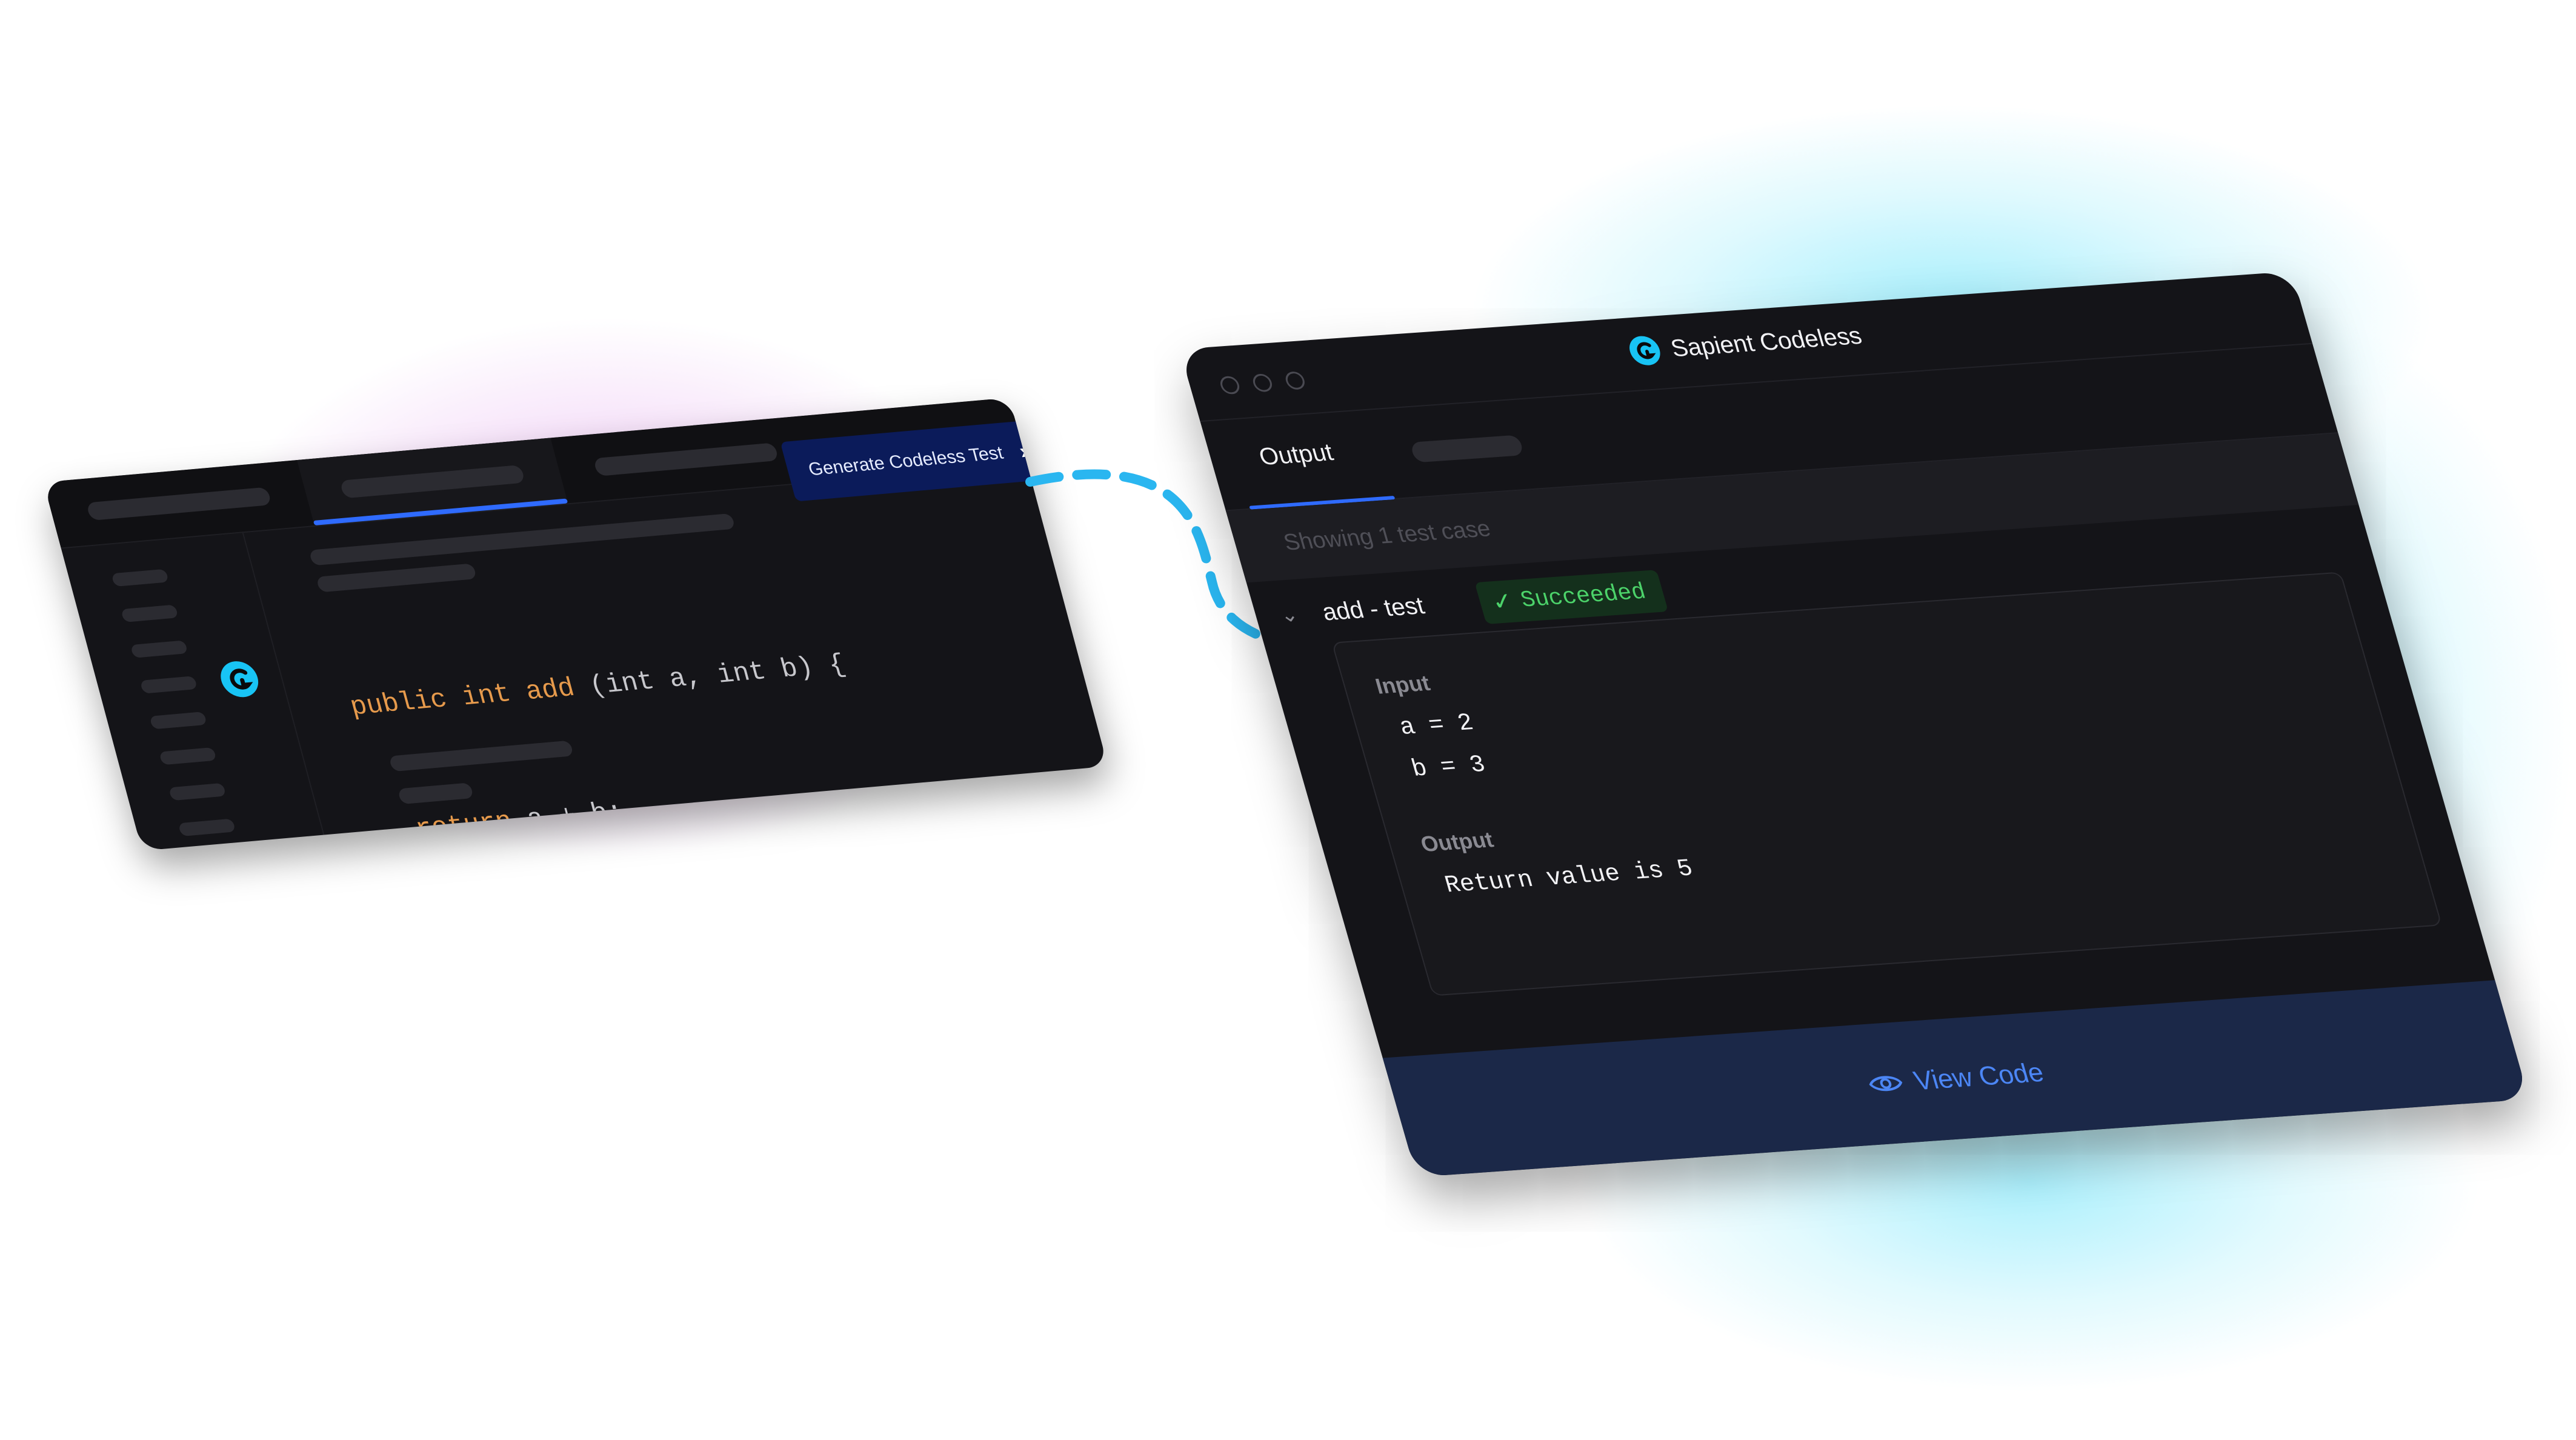 This screenshot has height=1440, width=2576. I want to click on code-line-1: public int add (int a, int b) {, so click(598, 686).